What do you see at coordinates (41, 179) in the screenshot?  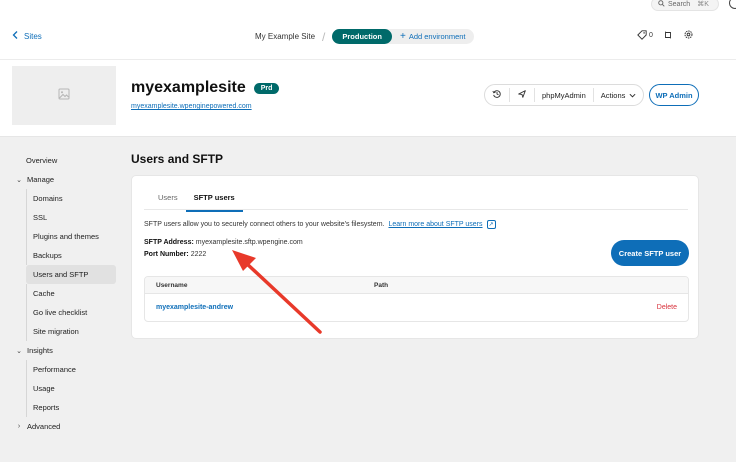 I see `sidebar-section-label: Manage` at bounding box center [41, 179].